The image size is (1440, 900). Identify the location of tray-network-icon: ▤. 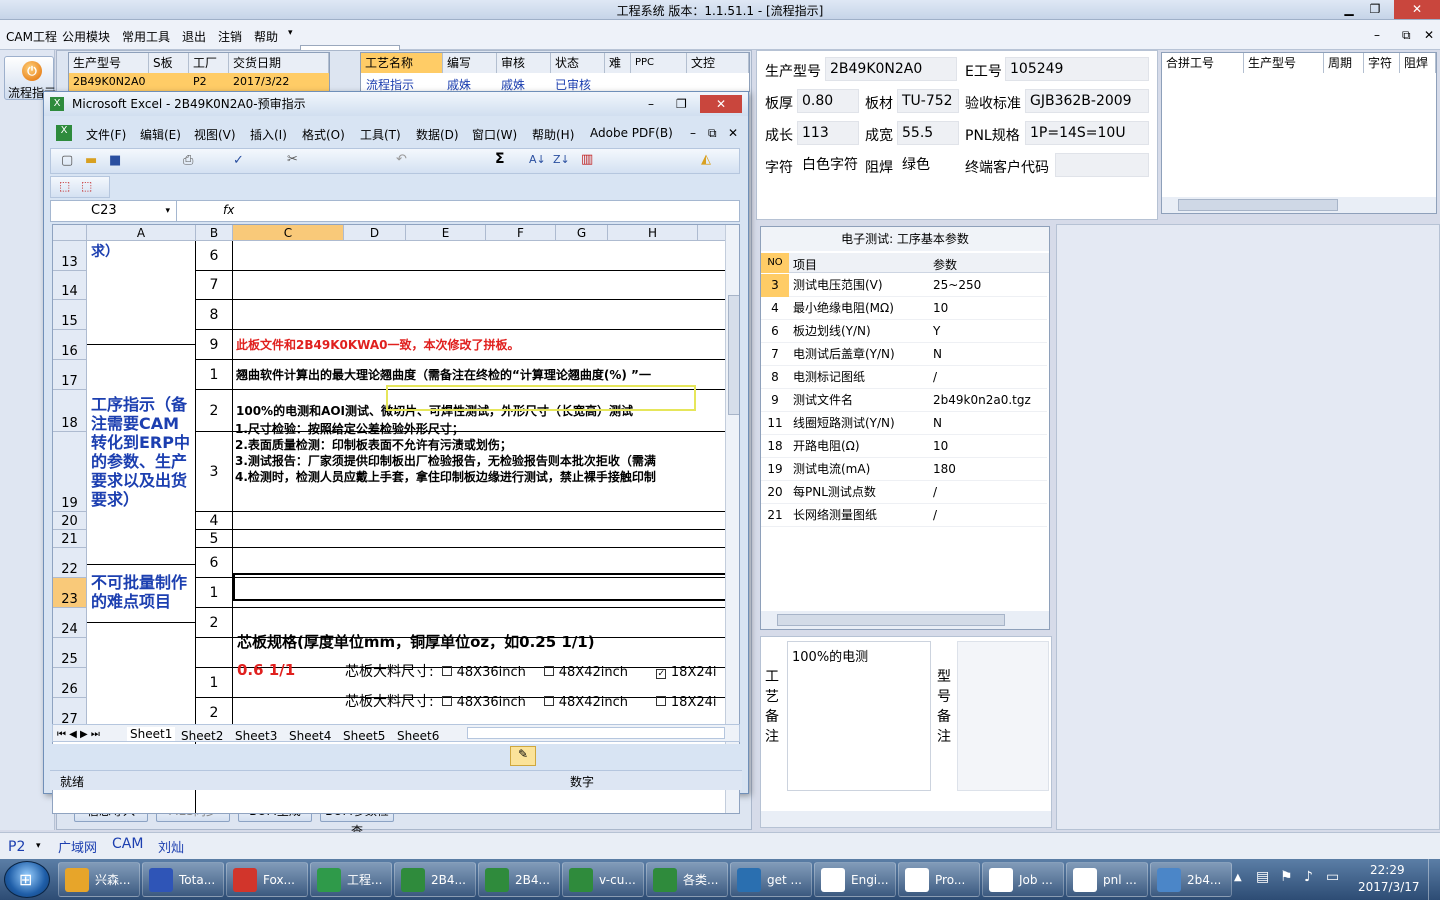
(1262, 877).